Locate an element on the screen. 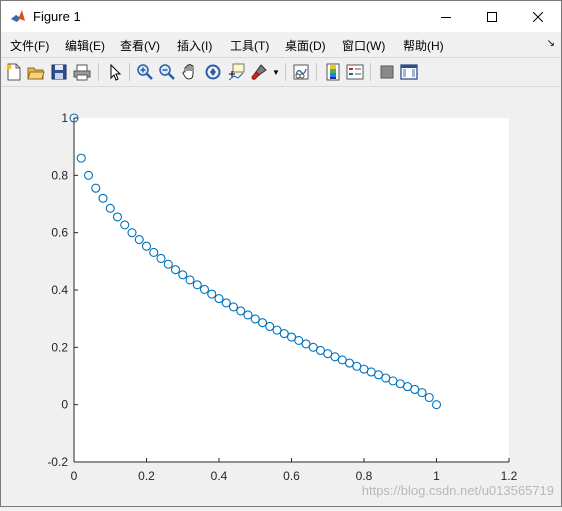  x-tick-label: 1.2 is located at coordinates (509, 476).